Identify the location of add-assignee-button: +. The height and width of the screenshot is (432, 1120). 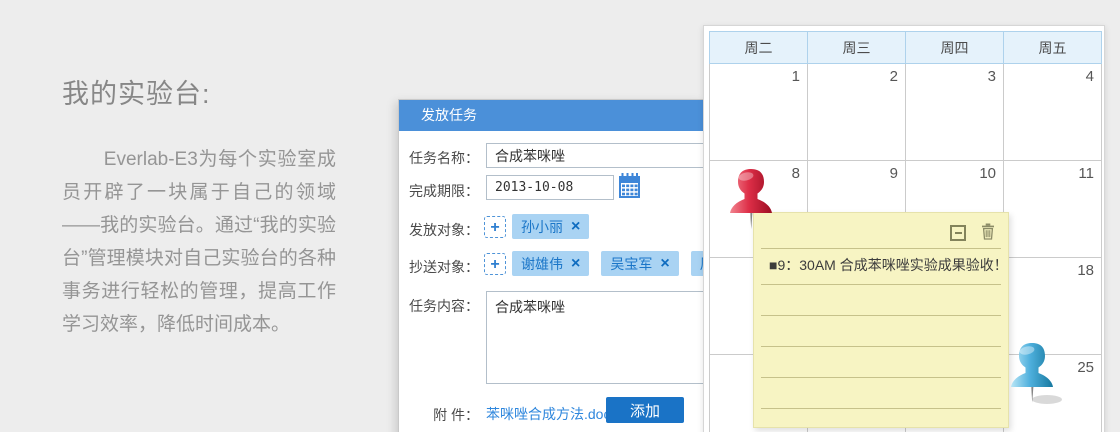
(495, 227).